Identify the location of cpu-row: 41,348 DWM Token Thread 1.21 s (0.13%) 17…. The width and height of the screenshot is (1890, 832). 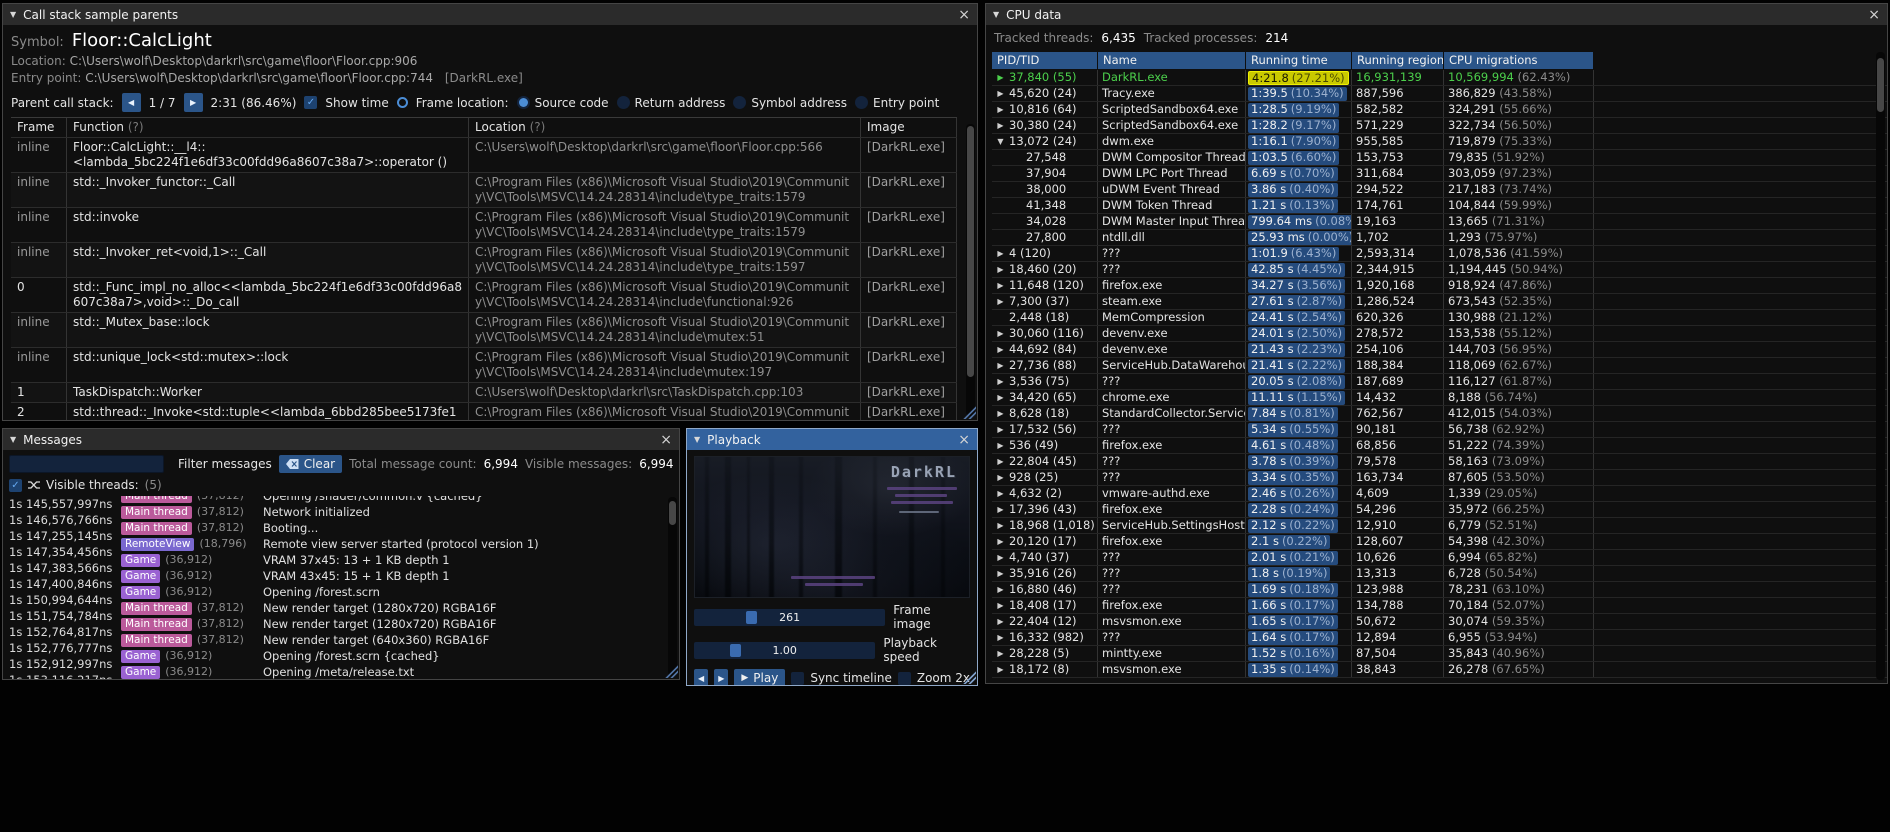
(1439, 206).